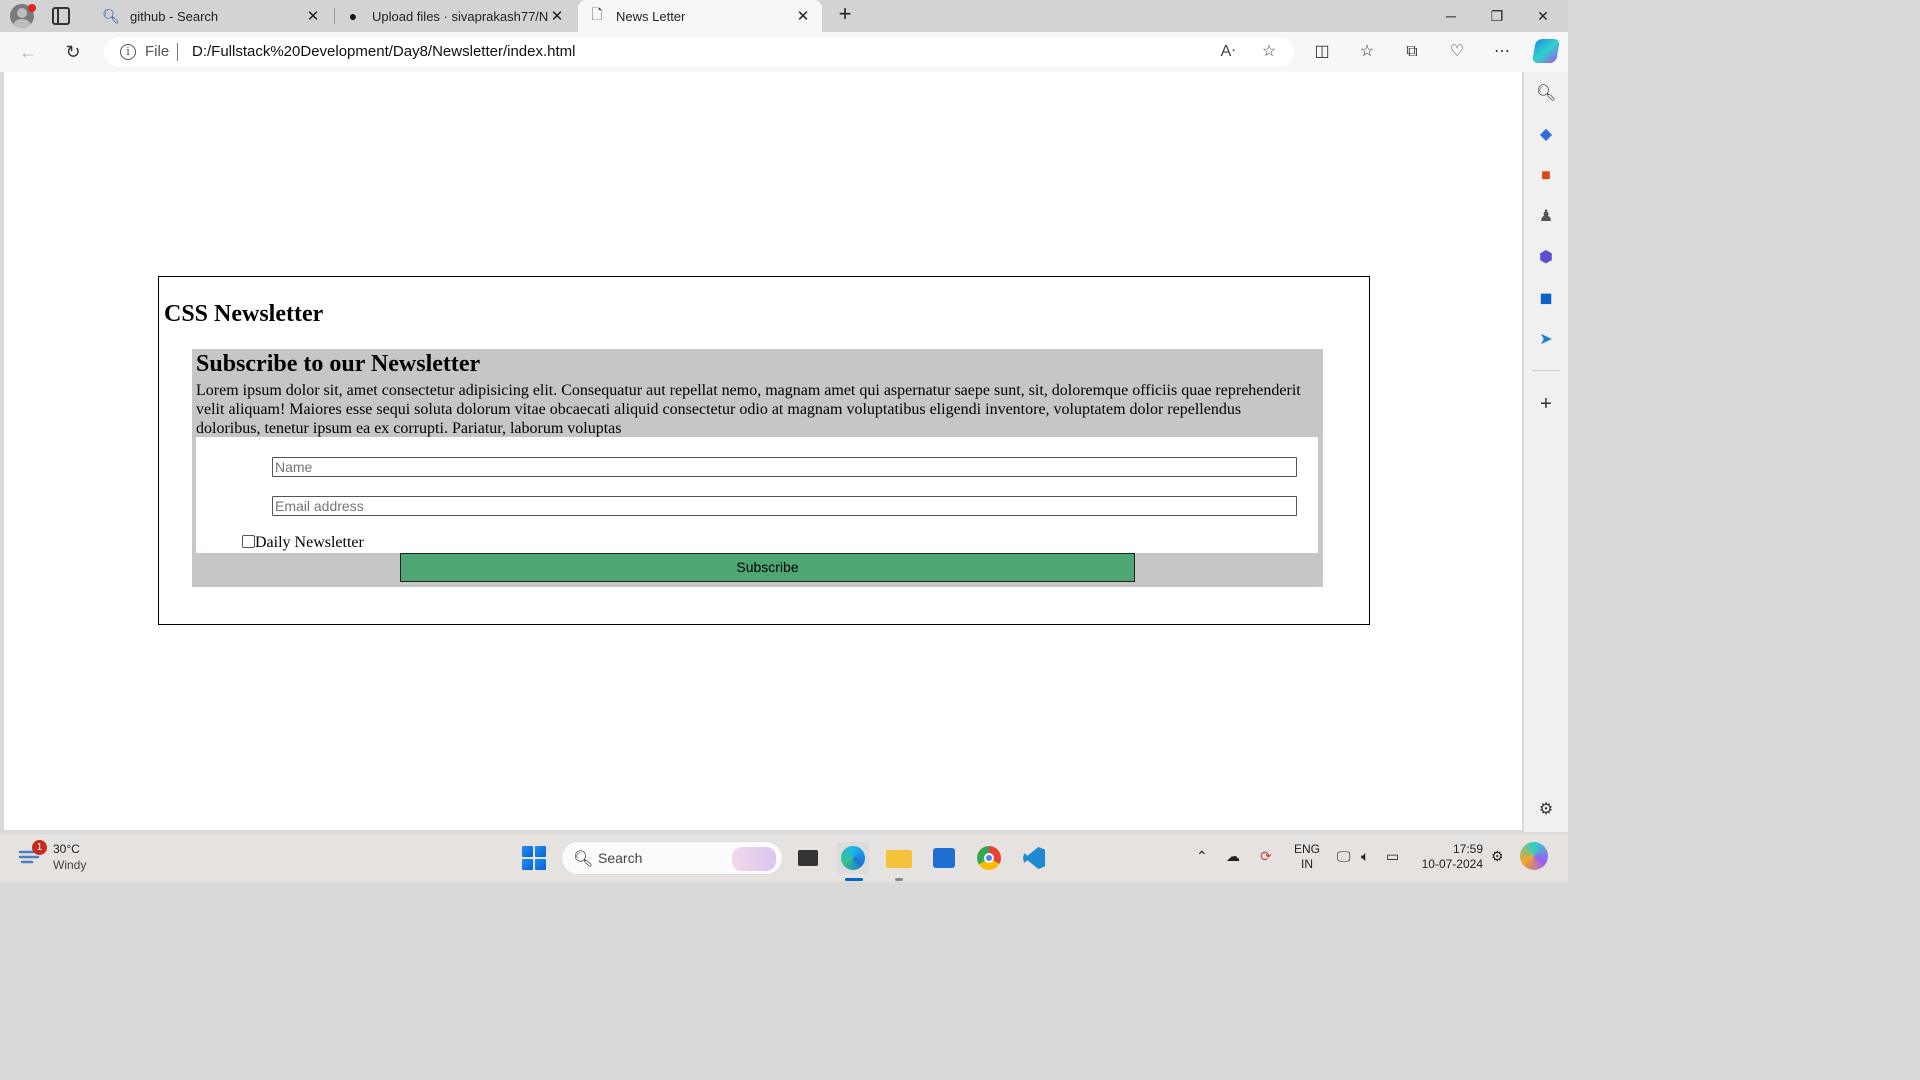 This screenshot has height=1080, width=1920. I want to click on tab-label: github - Search, so click(174, 16).